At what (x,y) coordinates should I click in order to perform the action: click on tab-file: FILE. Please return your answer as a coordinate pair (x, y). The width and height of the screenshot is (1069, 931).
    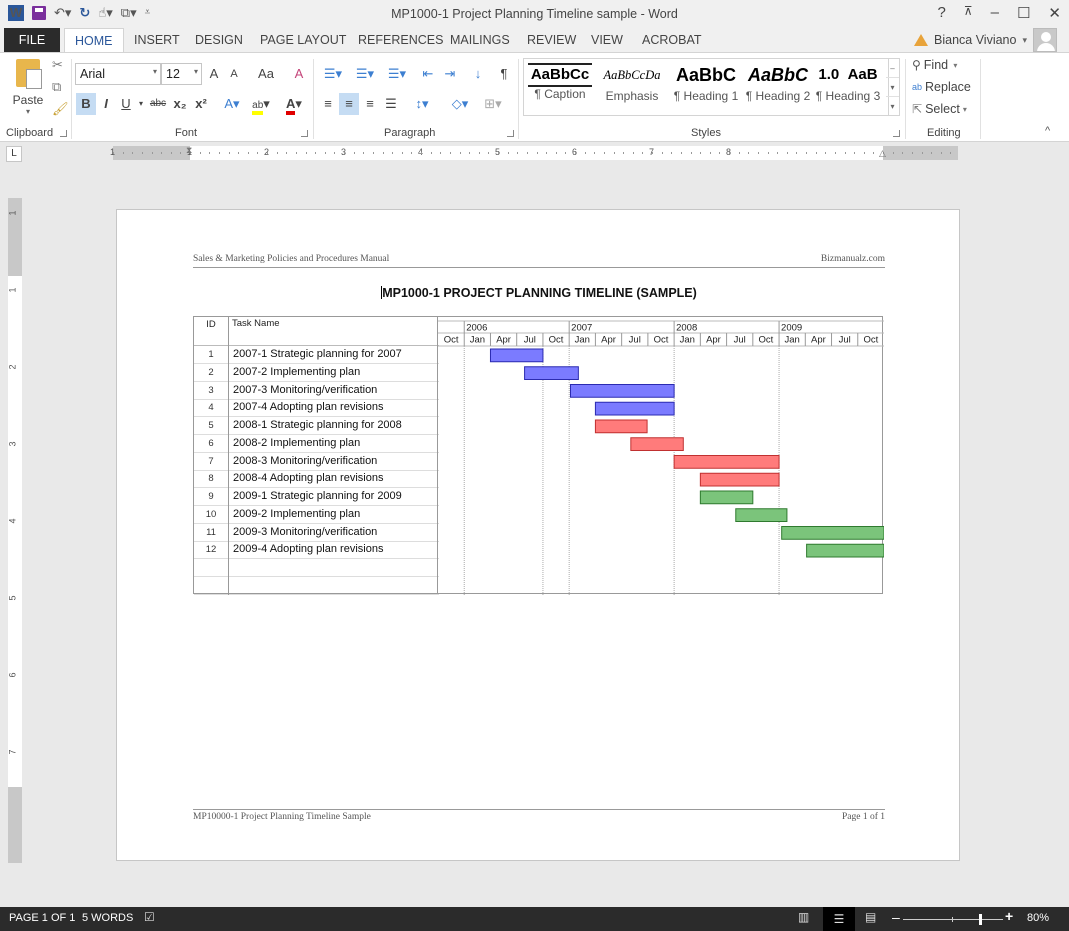
    Looking at the image, I should click on (32, 40).